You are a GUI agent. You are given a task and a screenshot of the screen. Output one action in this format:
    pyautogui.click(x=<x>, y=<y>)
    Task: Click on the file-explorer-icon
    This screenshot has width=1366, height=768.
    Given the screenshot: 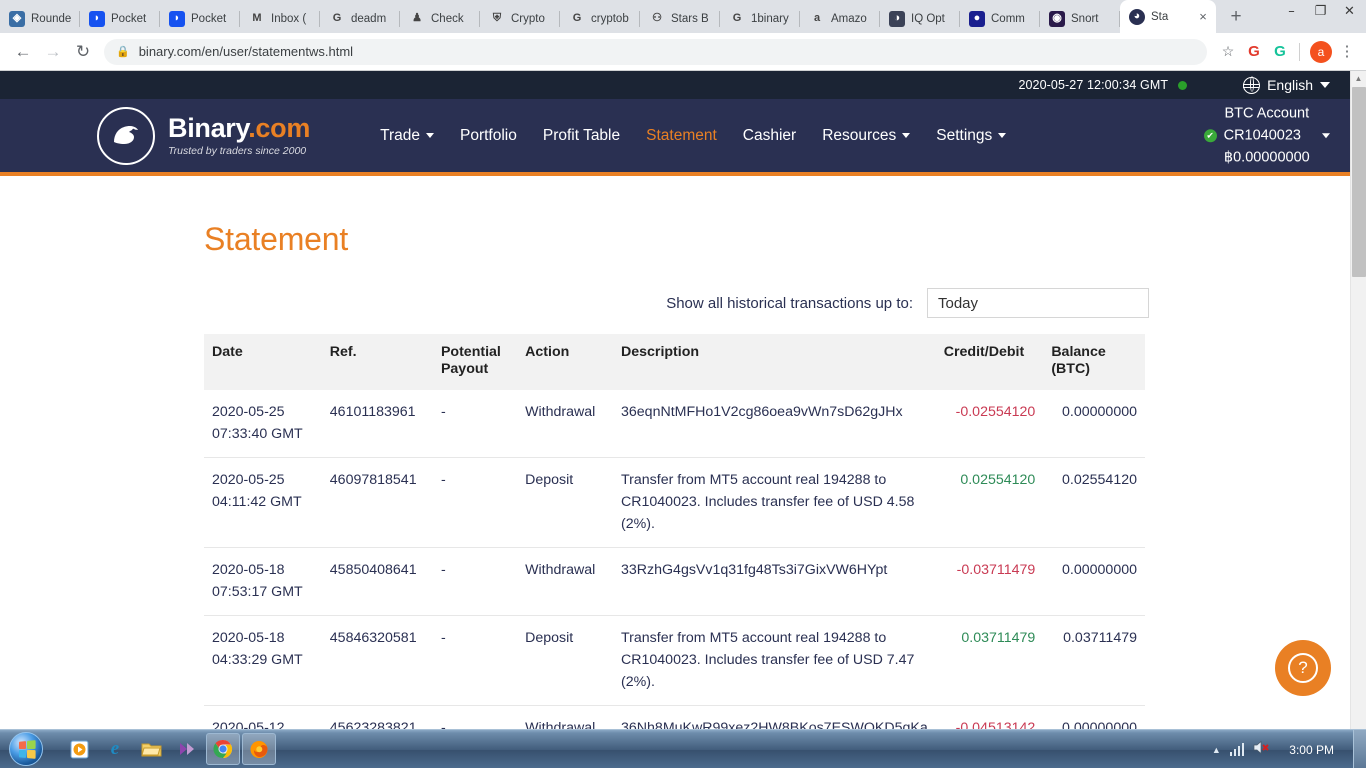 What is the action you would take?
    pyautogui.click(x=151, y=749)
    